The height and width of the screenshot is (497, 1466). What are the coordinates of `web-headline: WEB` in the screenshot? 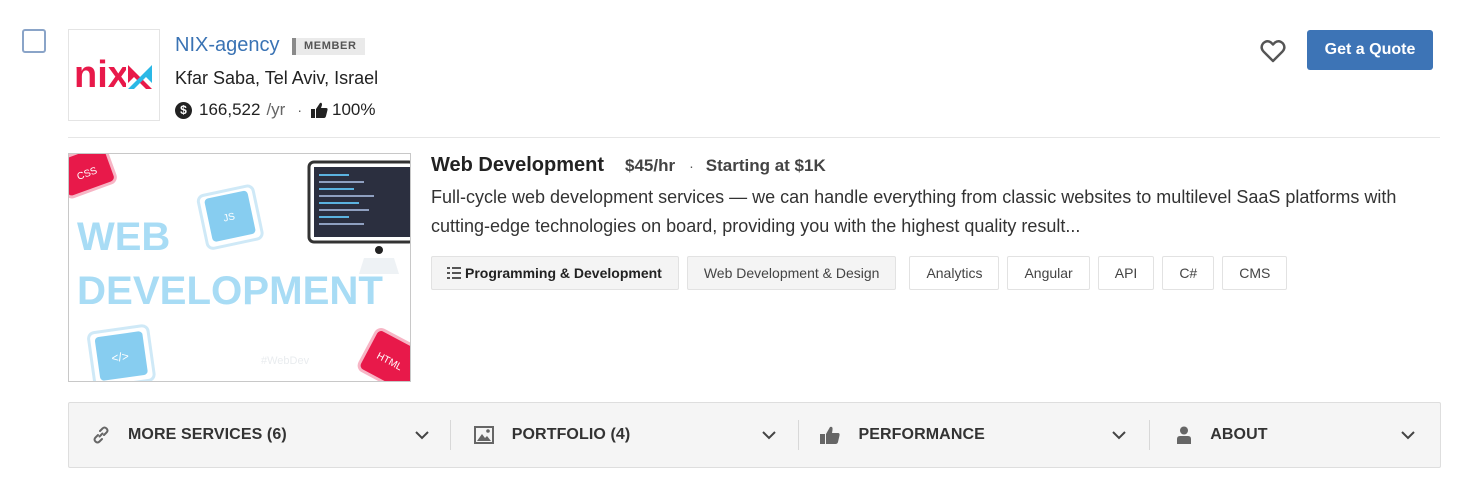 It's located at (123, 237).